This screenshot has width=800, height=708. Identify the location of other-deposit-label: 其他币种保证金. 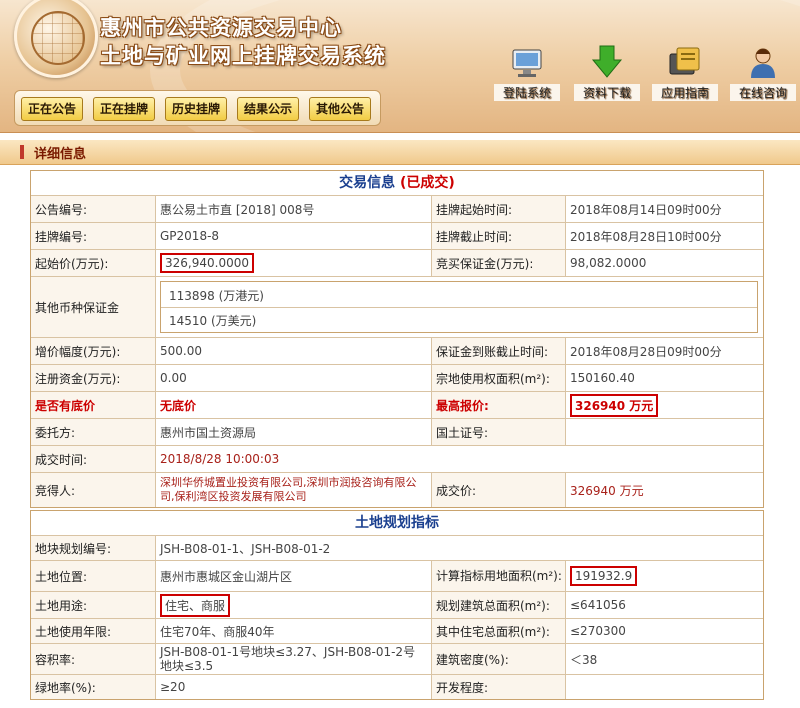
(93, 307).